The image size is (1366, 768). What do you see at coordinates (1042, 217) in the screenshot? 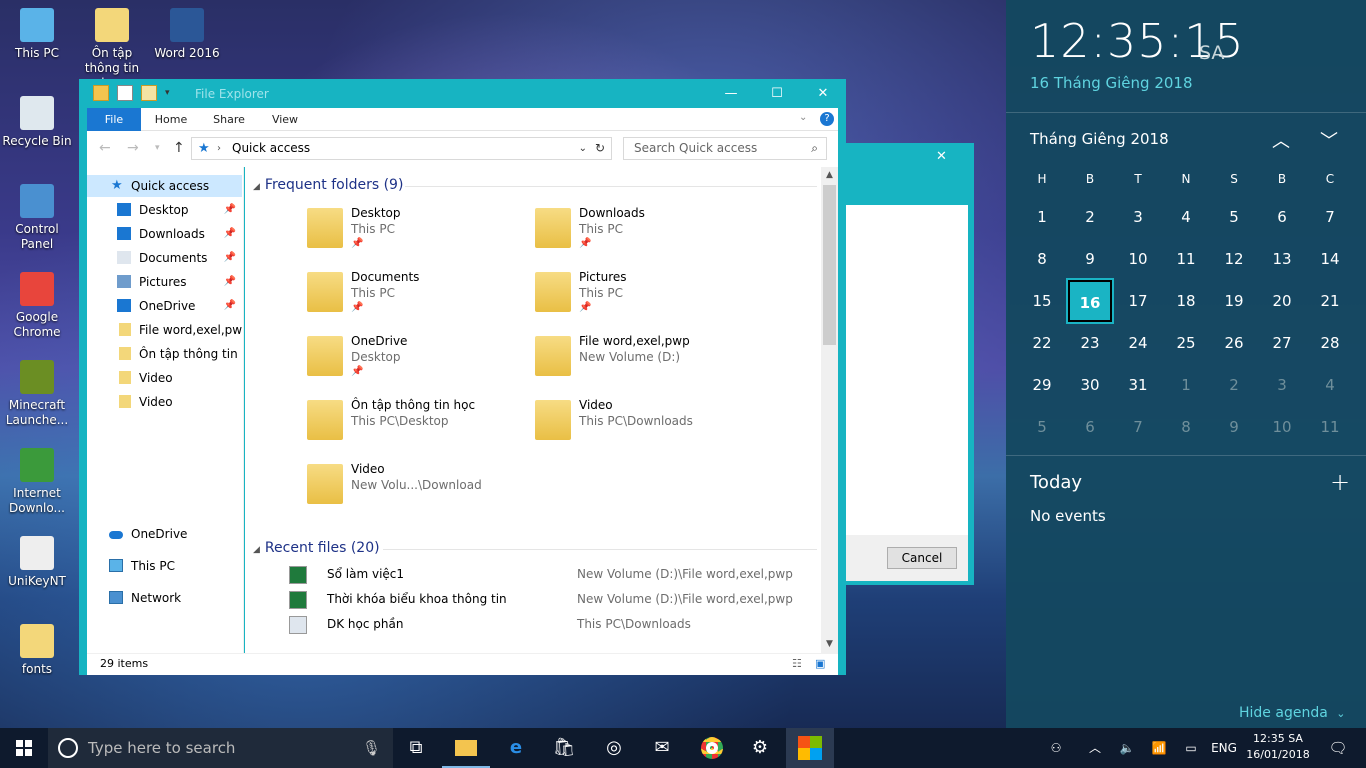
I see `calendar-day: 1` at bounding box center [1042, 217].